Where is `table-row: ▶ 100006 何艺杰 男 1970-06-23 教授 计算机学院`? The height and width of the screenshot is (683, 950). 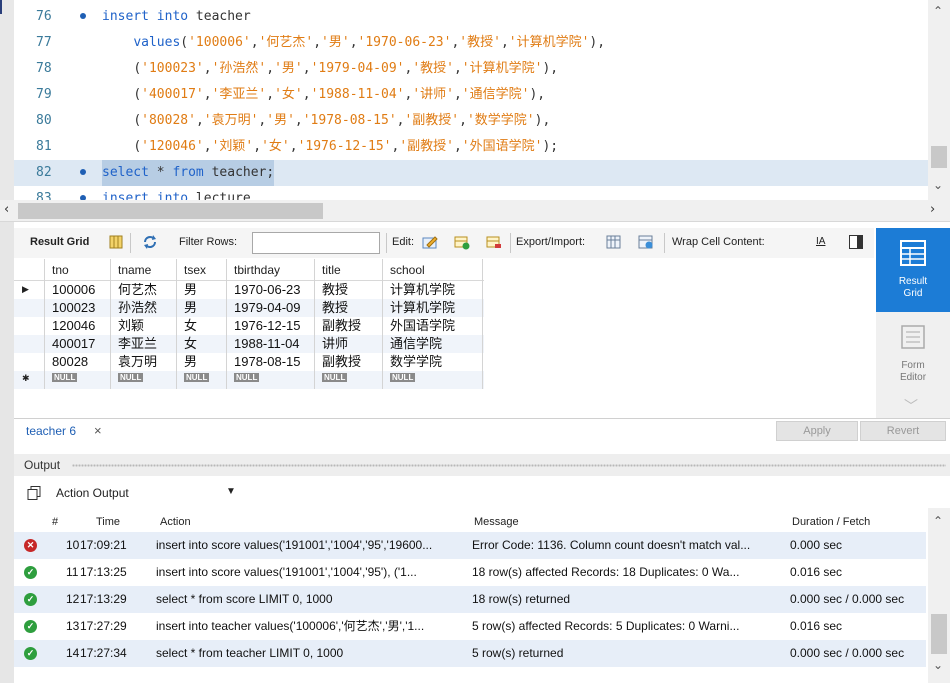
table-row: ▶ 100006 何艺杰 男 1970-06-23 教授 计算机学院 is located at coordinates (249, 290).